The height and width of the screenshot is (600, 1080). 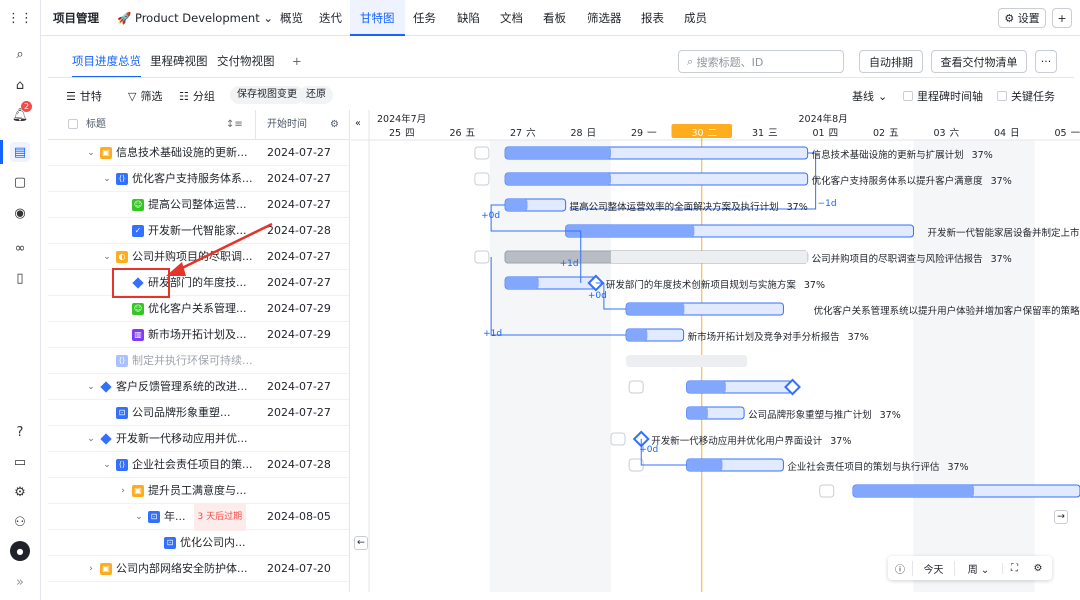 What do you see at coordinates (291, 18) in the screenshot?
I see `tab-overview: 概览` at bounding box center [291, 18].